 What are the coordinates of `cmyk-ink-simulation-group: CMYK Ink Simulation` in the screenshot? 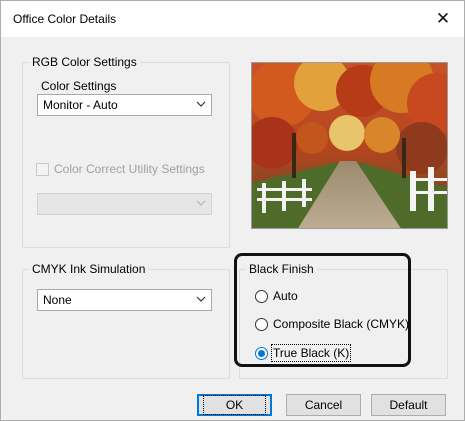 It's located at (126, 320).